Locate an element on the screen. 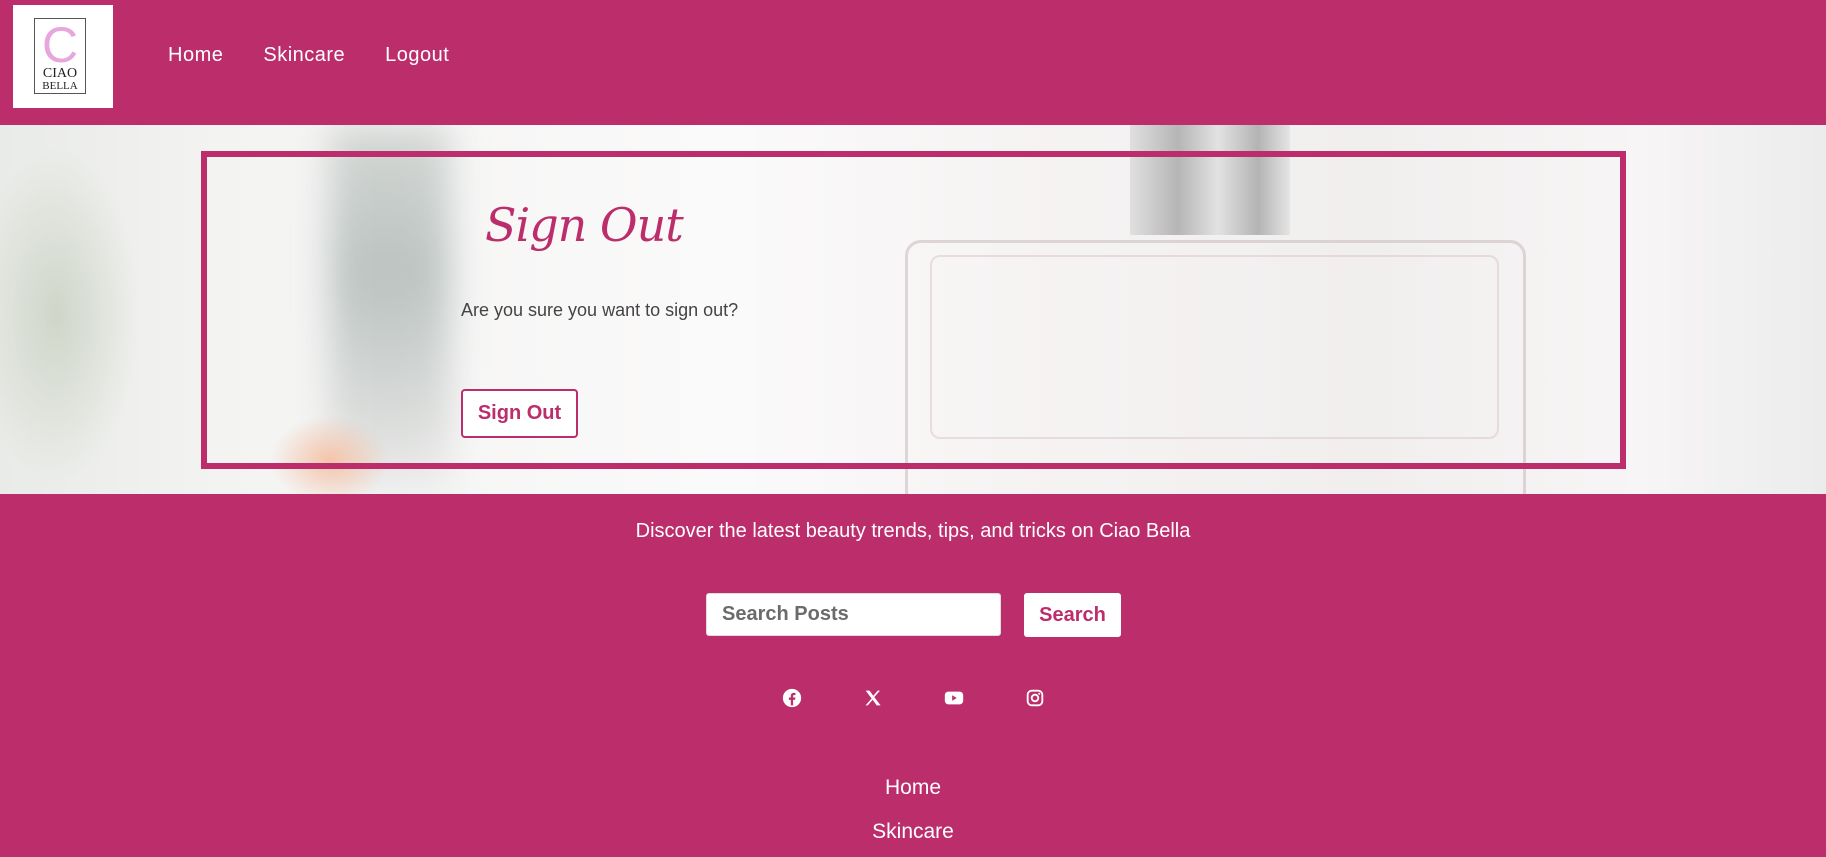 The height and width of the screenshot is (857, 1826). logo-letter: C is located at coordinates (60, 45).